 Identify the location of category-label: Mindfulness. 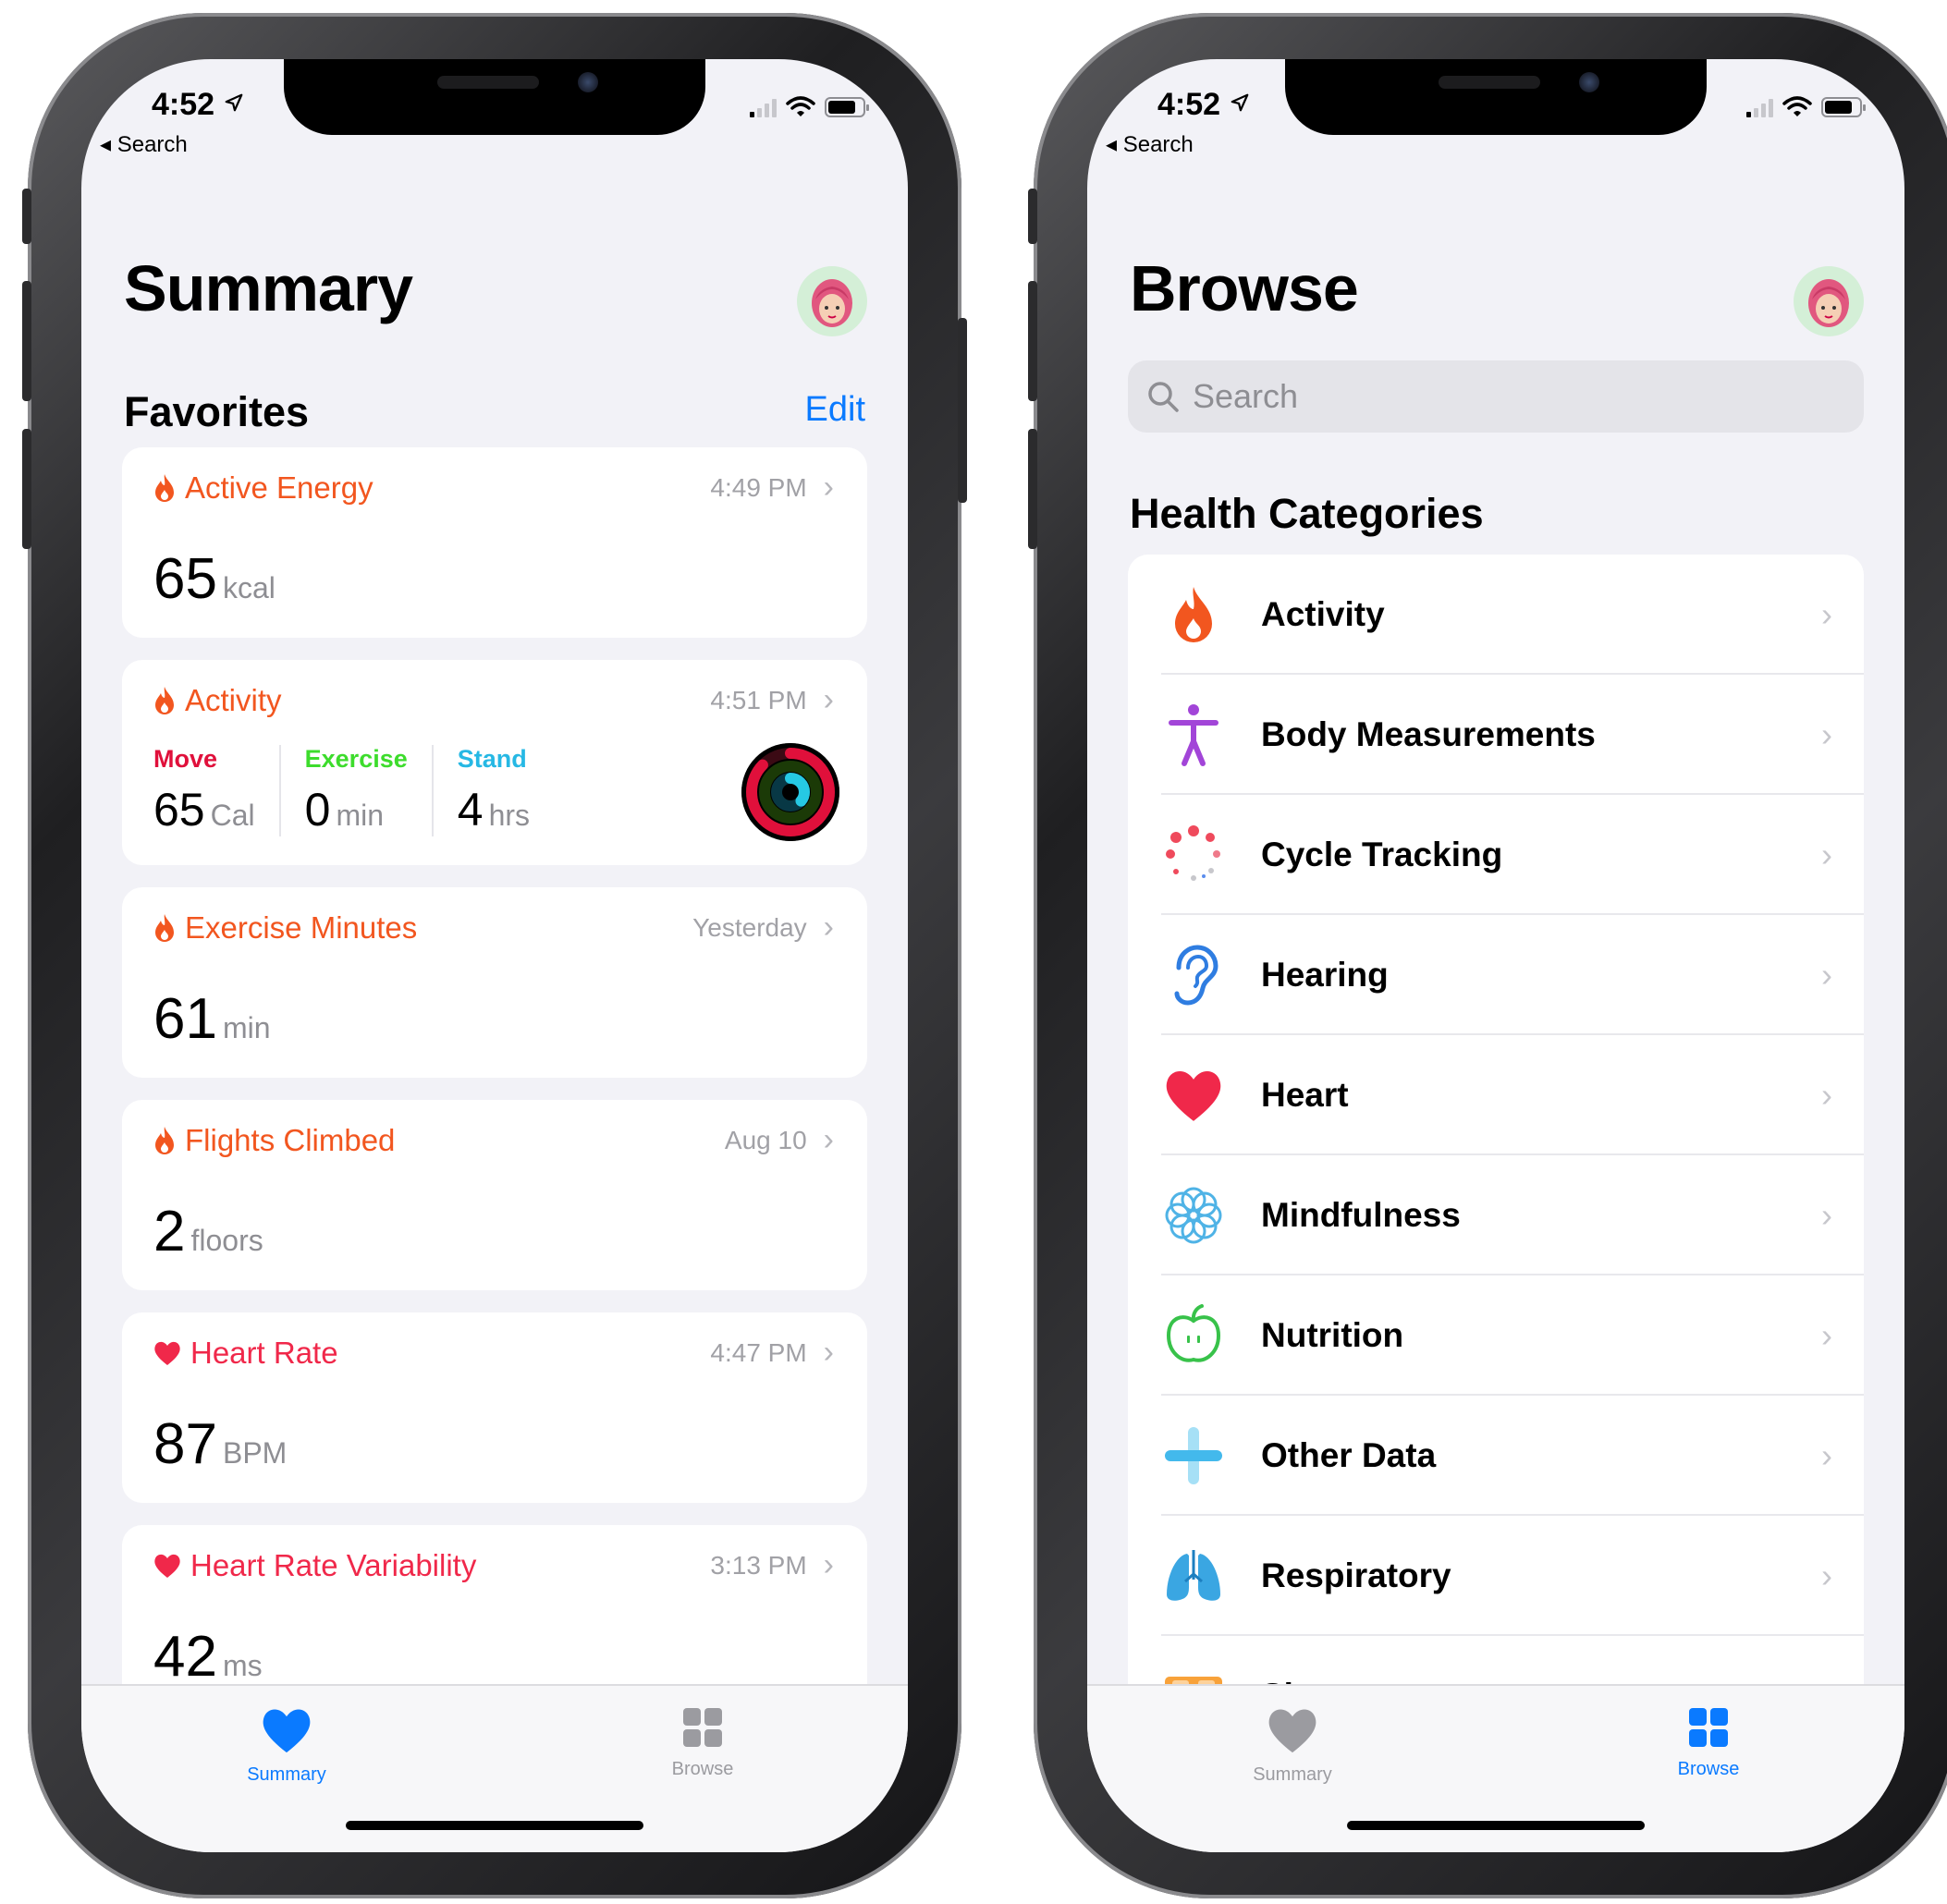
(1361, 1215).